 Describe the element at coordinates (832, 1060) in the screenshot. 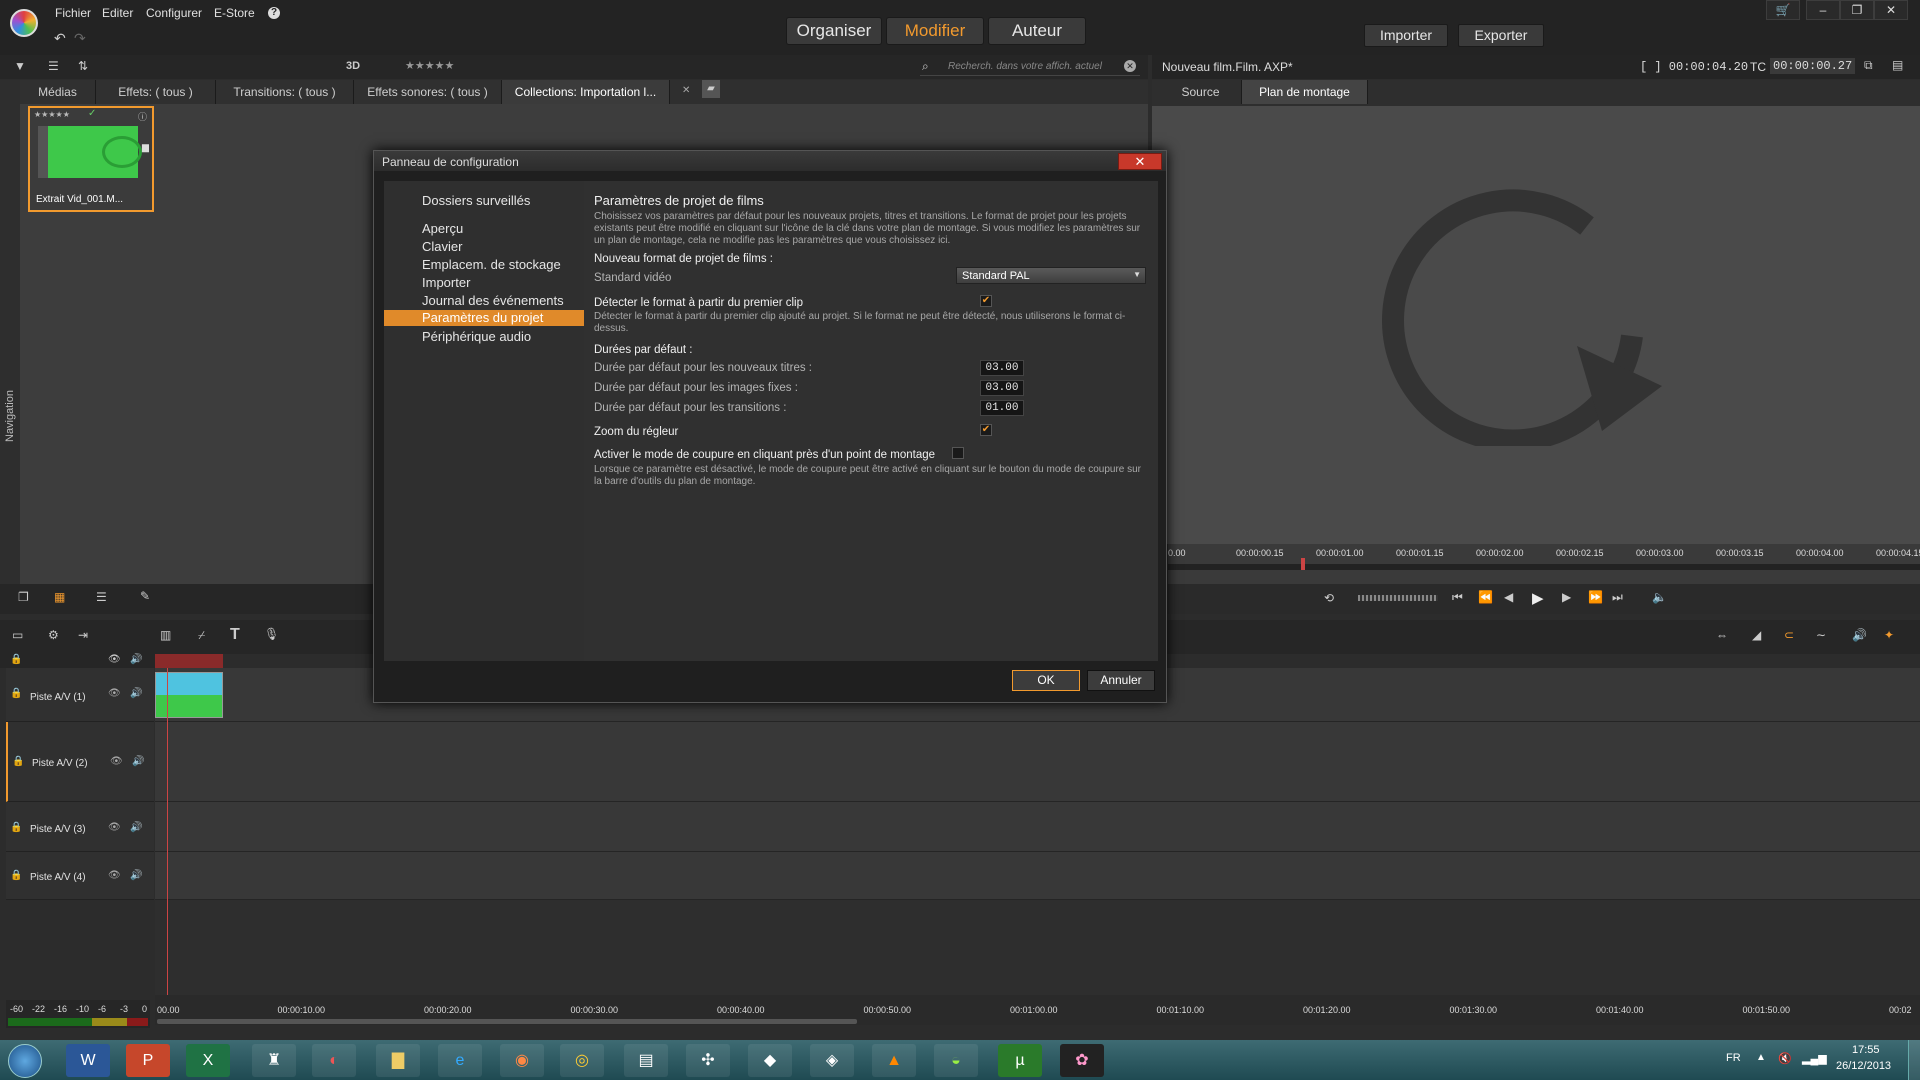

I see `app-icon-12: ◈` at that location.